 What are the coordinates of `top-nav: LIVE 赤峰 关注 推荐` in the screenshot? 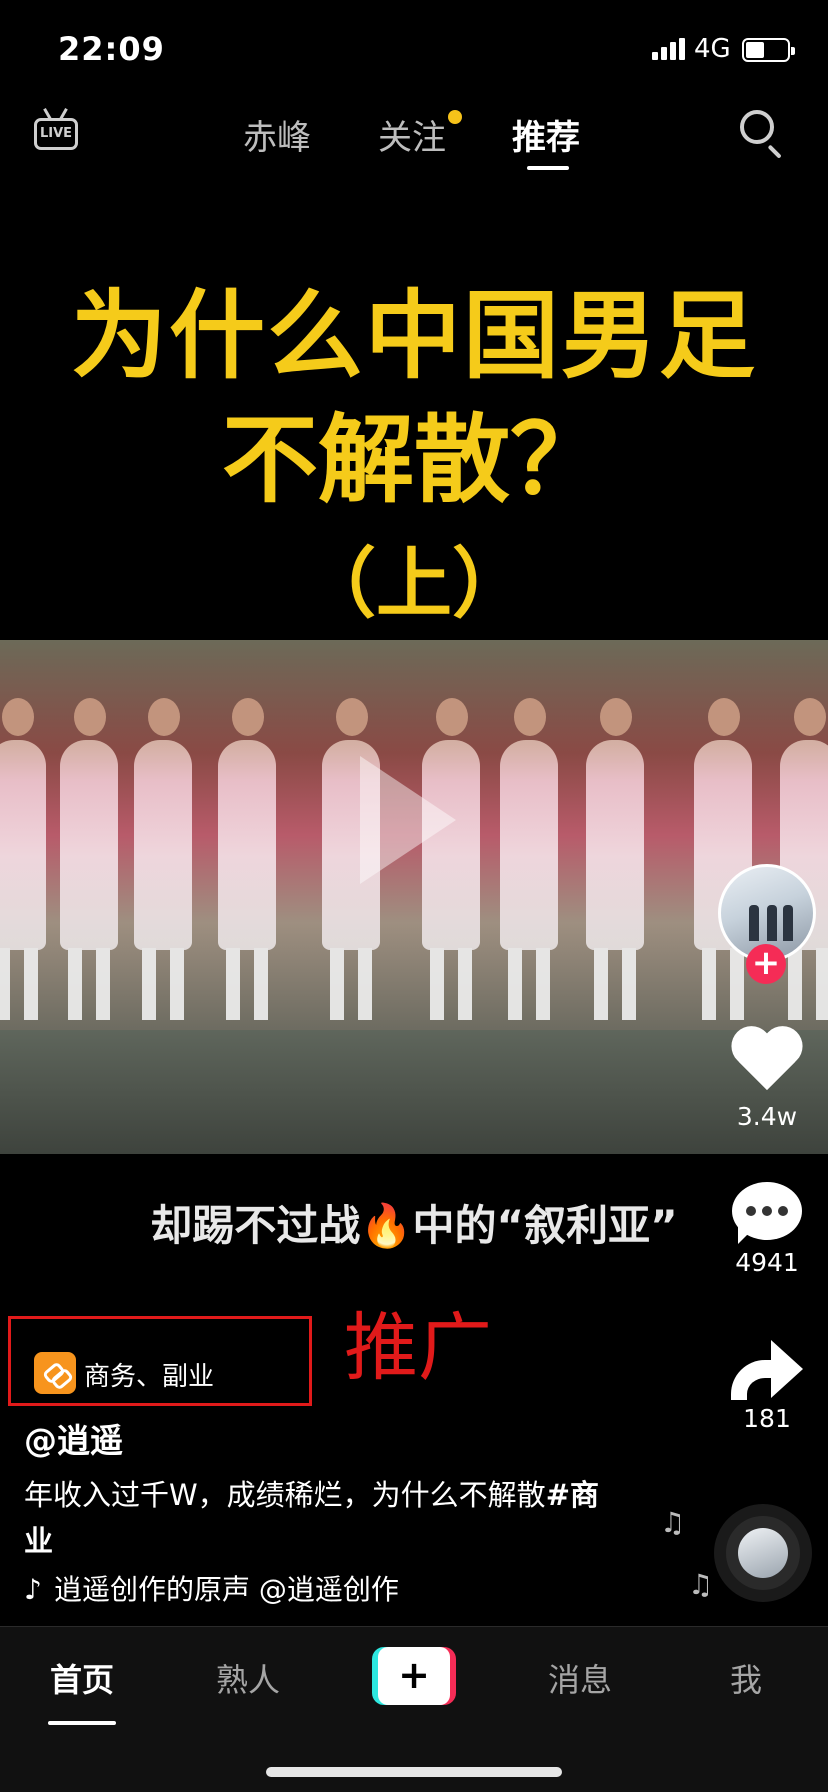 It's located at (414, 138).